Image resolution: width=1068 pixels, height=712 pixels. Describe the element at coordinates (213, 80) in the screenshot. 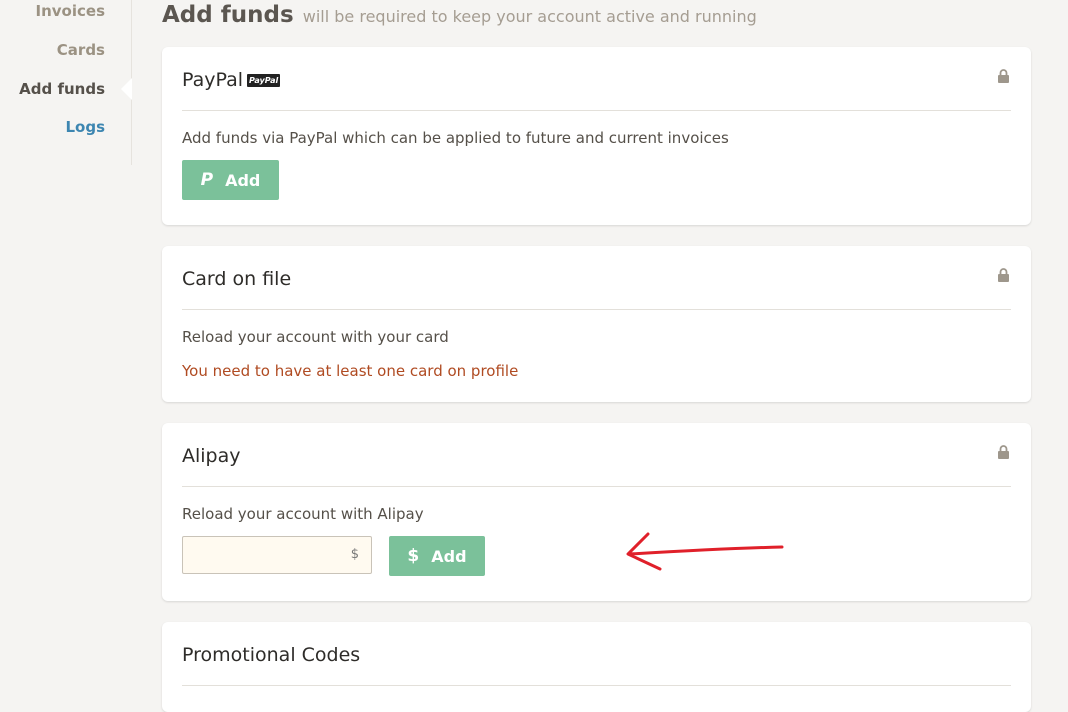

I see `paypal-title-text: PayPal` at that location.